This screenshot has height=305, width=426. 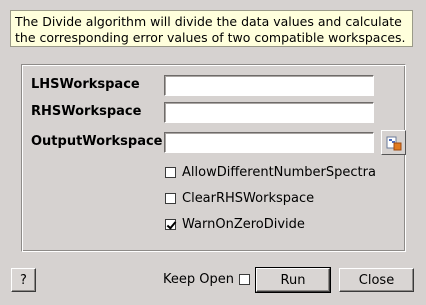 What do you see at coordinates (86, 111) in the screenshot?
I see `rhs-workspace-label: RHSWorkspace` at bounding box center [86, 111].